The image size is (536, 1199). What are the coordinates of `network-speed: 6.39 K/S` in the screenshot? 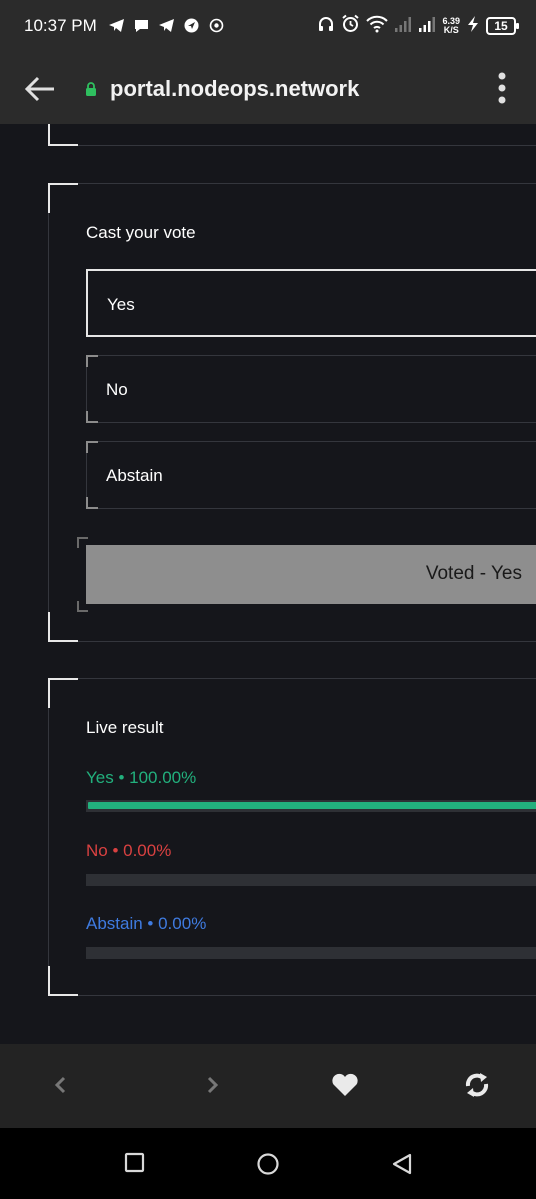 It's located at (451, 26).